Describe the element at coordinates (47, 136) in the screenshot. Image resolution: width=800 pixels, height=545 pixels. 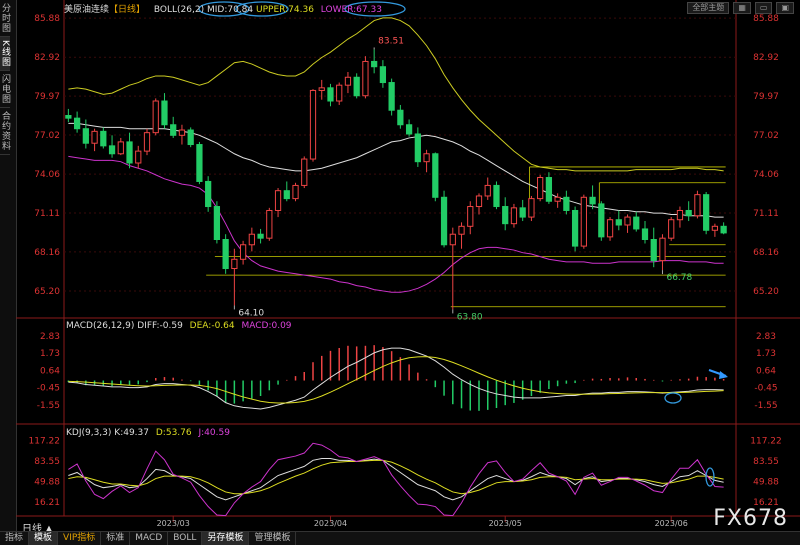
I see `price-tick-left: 77.02` at that location.